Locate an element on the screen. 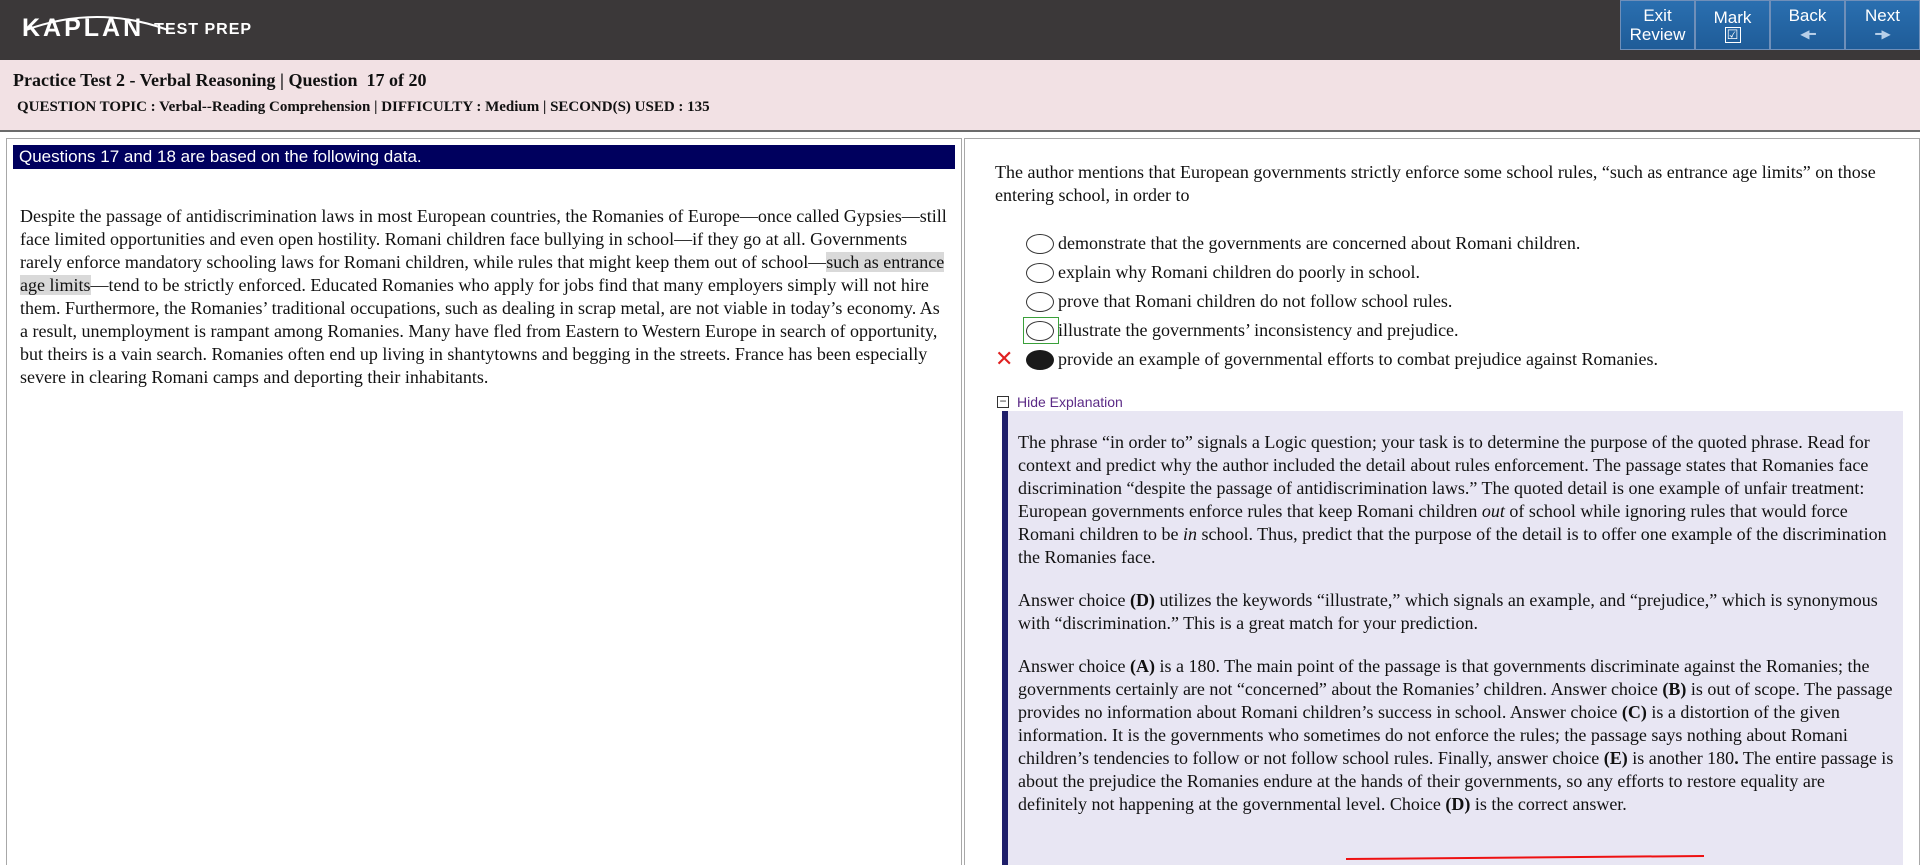 This screenshot has width=1920, height=865. mark-label: Mark is located at coordinates (1732, 17).